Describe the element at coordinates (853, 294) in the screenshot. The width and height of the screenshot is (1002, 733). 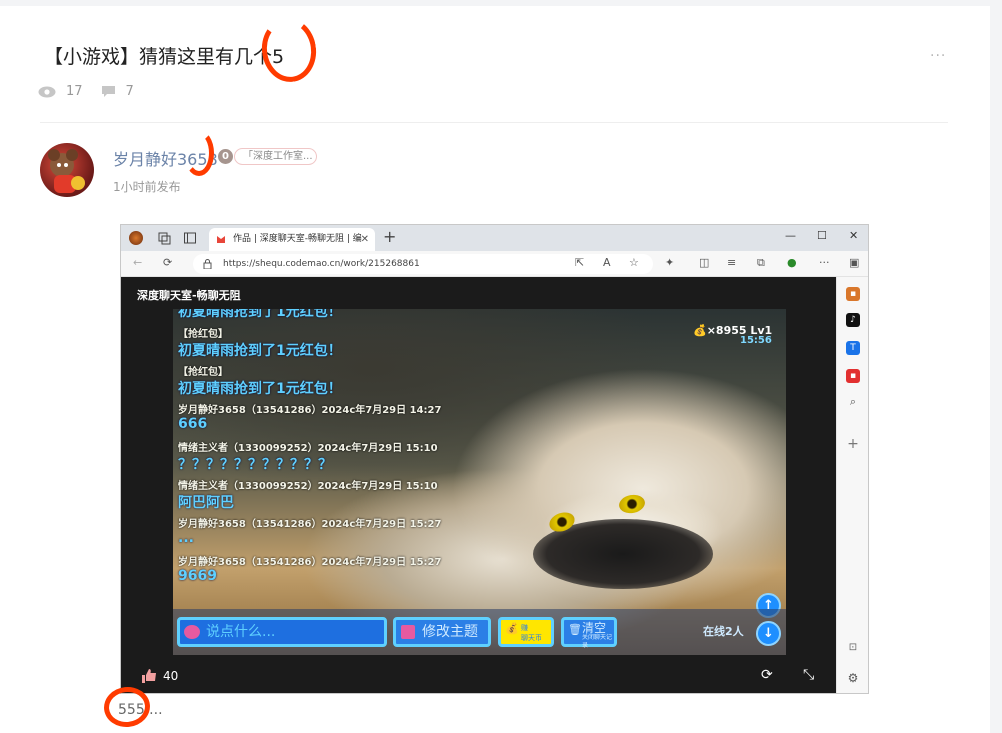
I see `toolbox-icon: ▪` at that location.